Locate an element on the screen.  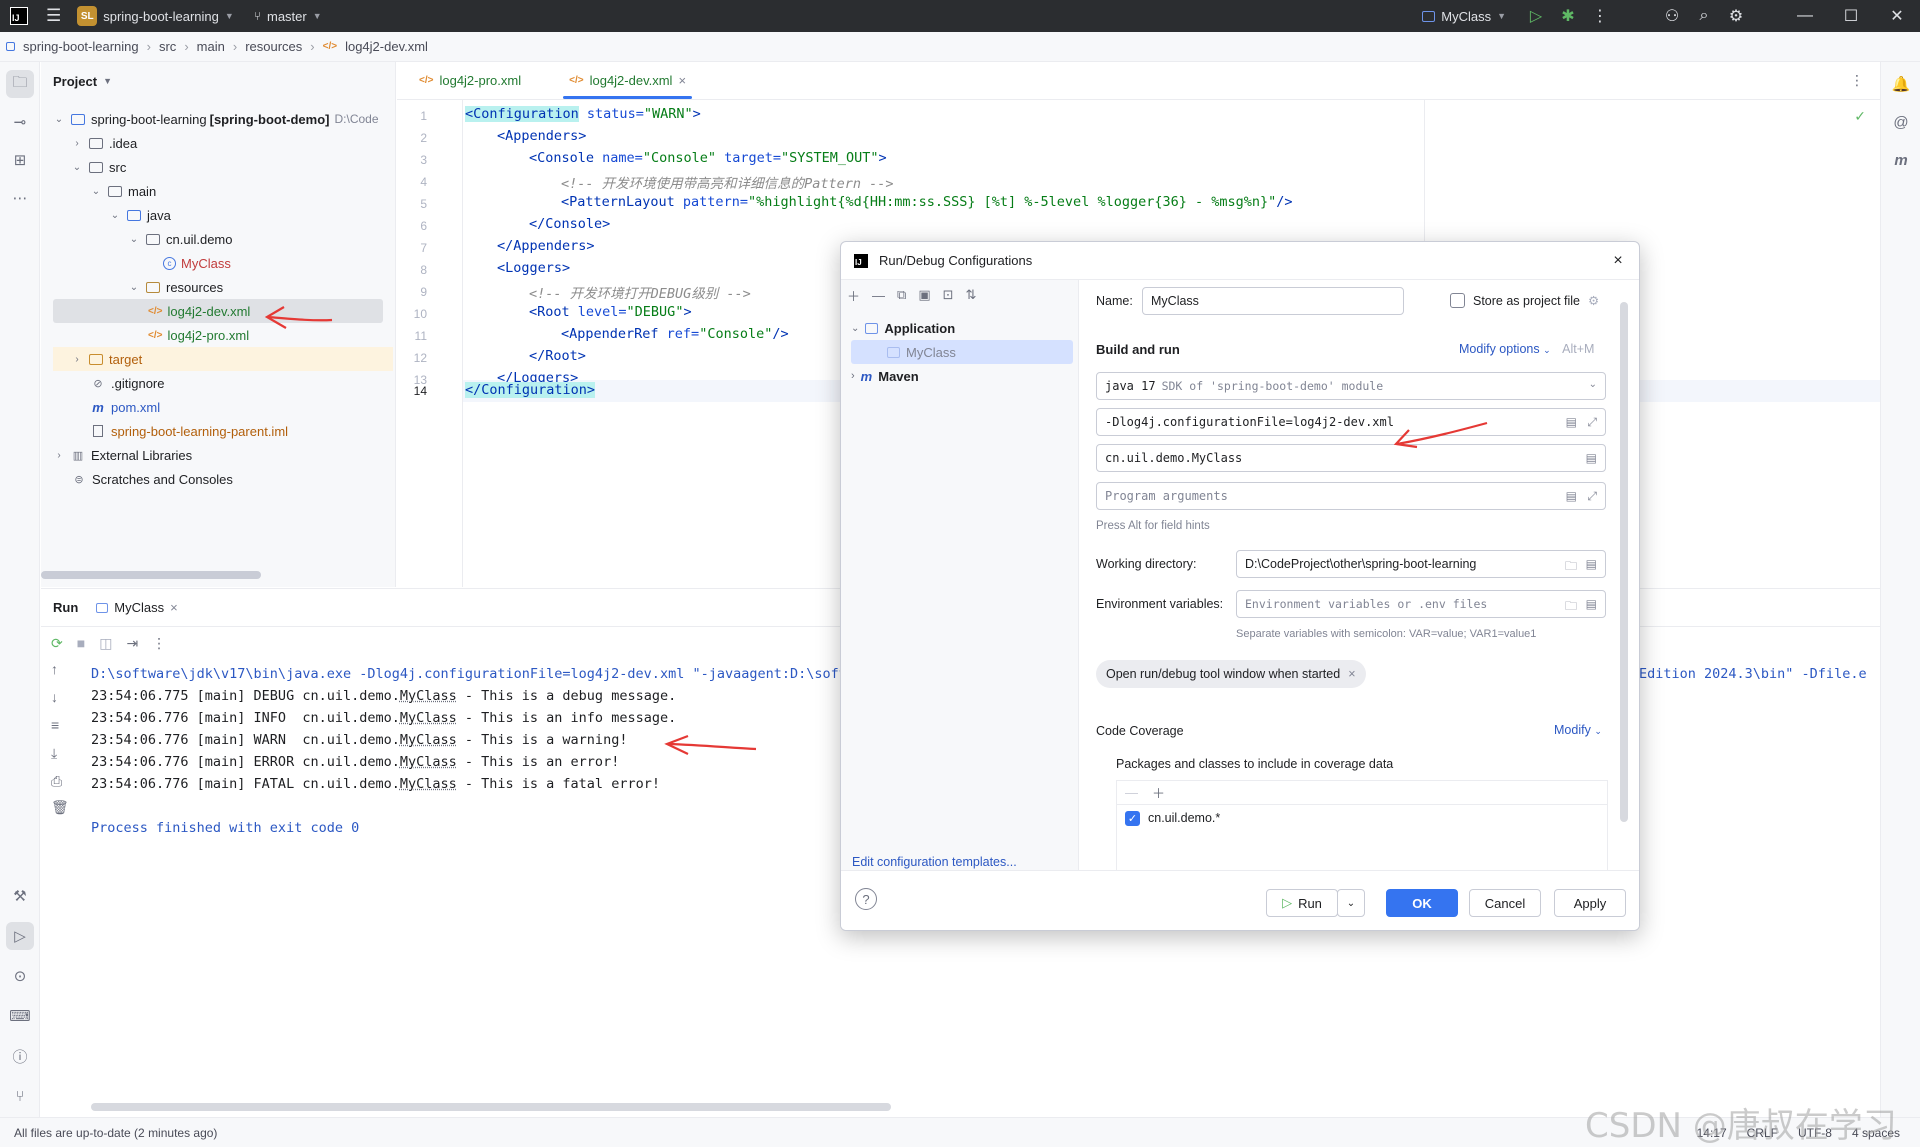
tree-item-iml: spring-boot-learning-parent.iml is located at coordinates (189, 431).